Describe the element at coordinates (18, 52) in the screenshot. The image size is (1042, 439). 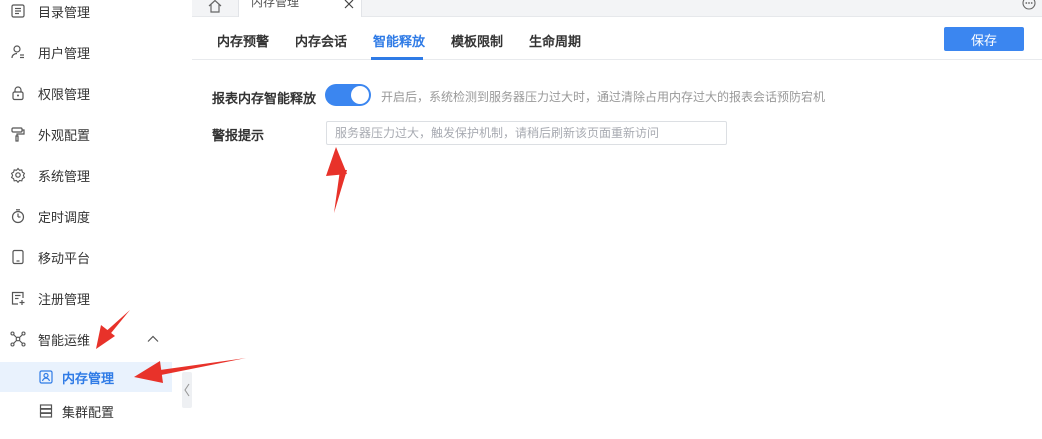
I see `user-icon` at that location.